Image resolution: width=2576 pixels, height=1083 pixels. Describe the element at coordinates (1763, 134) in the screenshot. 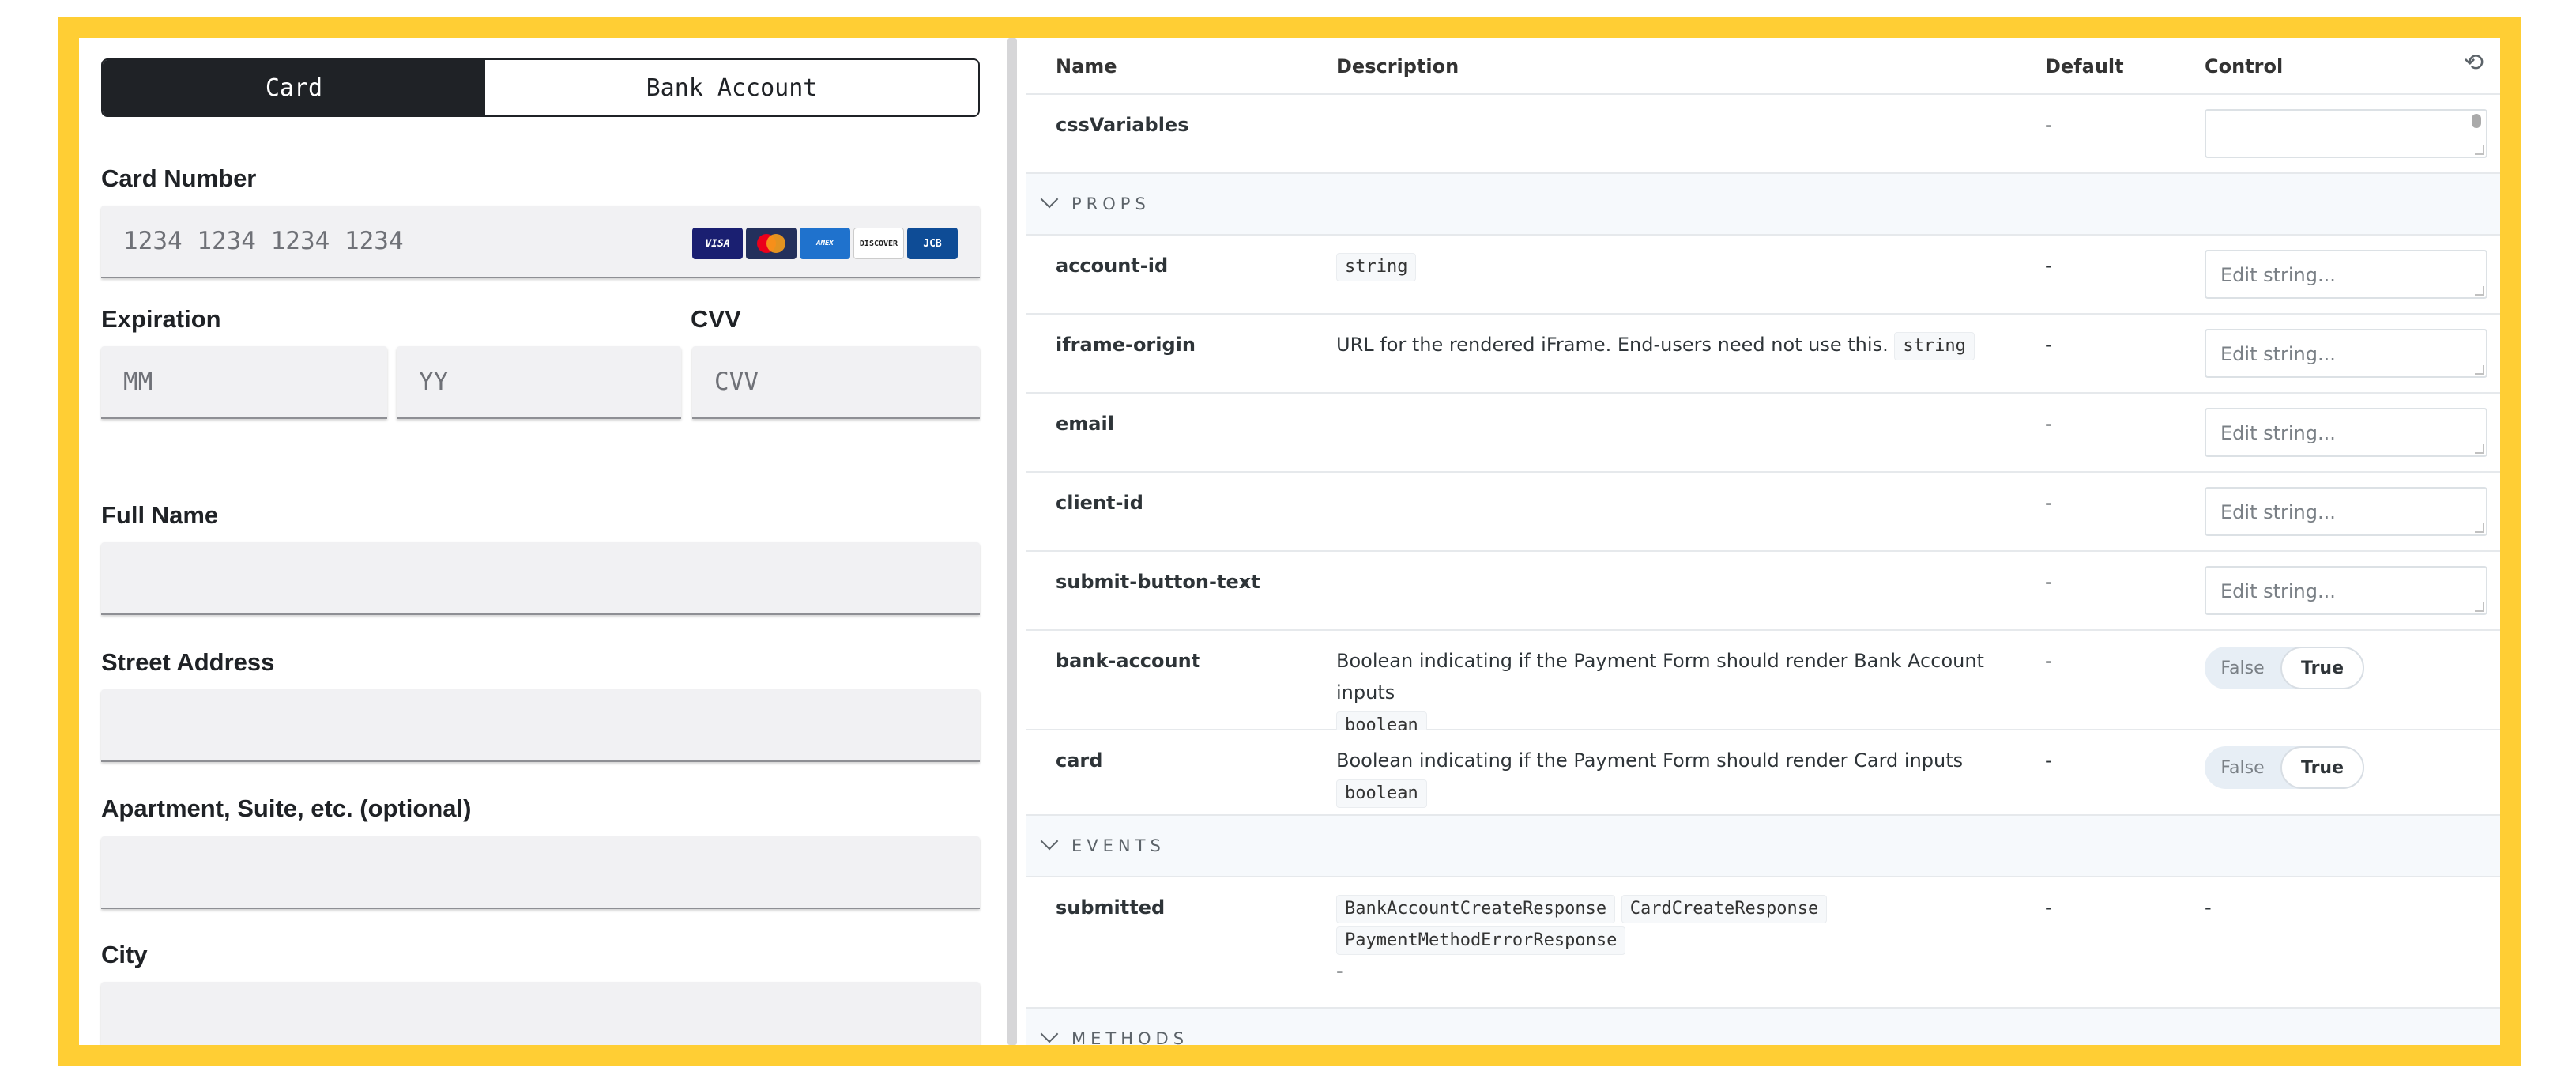

I see `table-row: cssVariables -` at that location.